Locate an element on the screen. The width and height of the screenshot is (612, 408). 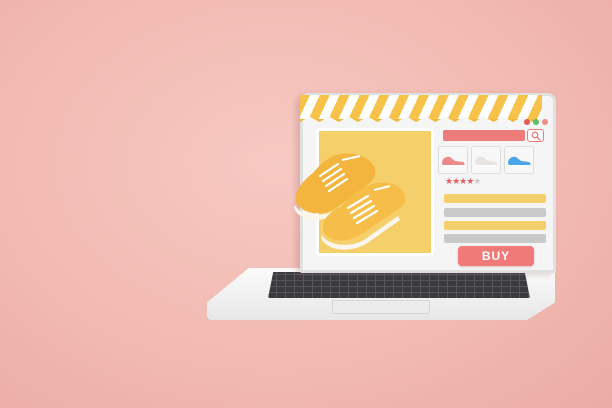
buy-button: BUY is located at coordinates (496, 256).